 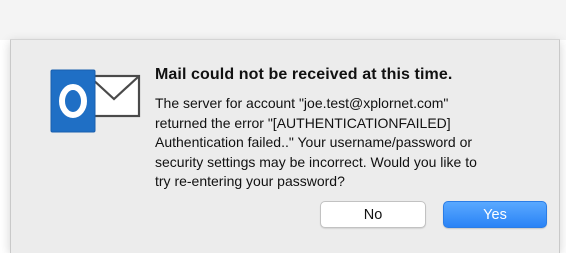 What do you see at coordinates (304, 74) in the screenshot?
I see `dialog-title: Mail could not be received at this time.` at bounding box center [304, 74].